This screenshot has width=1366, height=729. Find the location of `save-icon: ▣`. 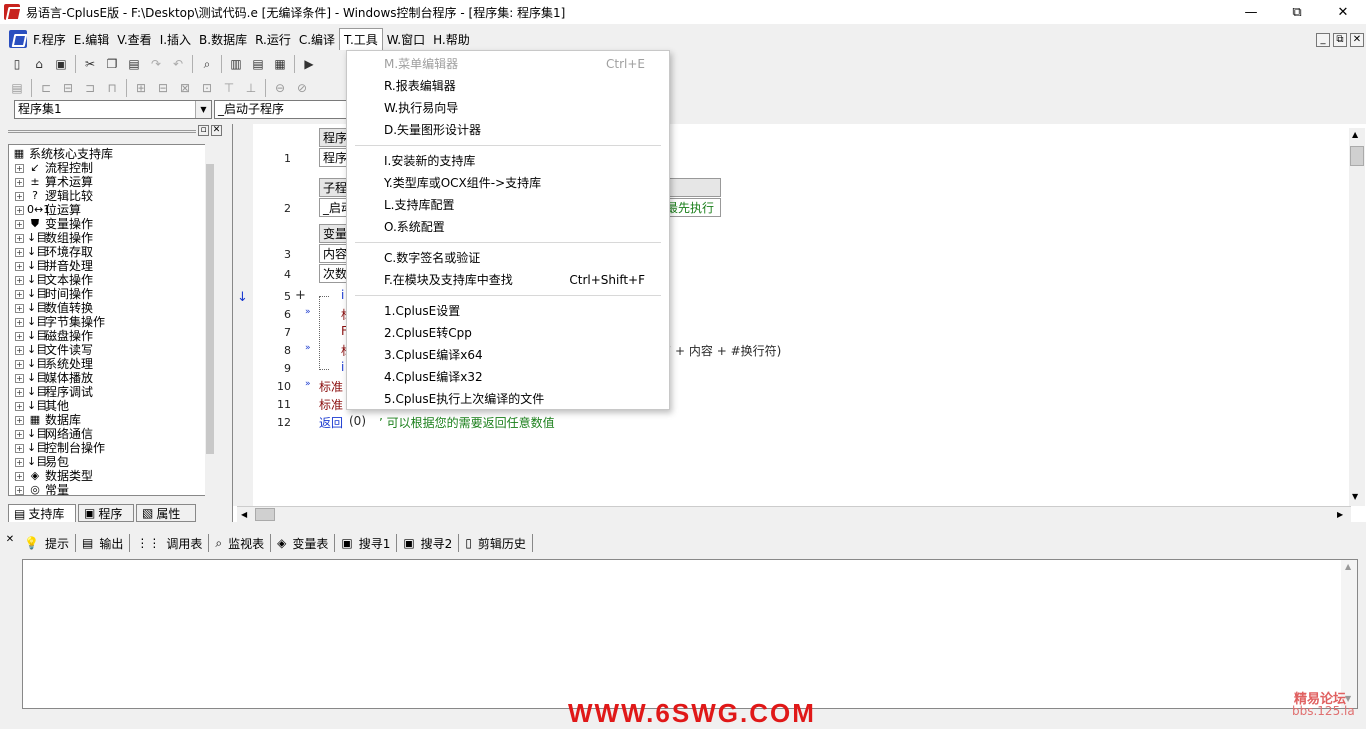

save-icon: ▣ is located at coordinates (61, 64).